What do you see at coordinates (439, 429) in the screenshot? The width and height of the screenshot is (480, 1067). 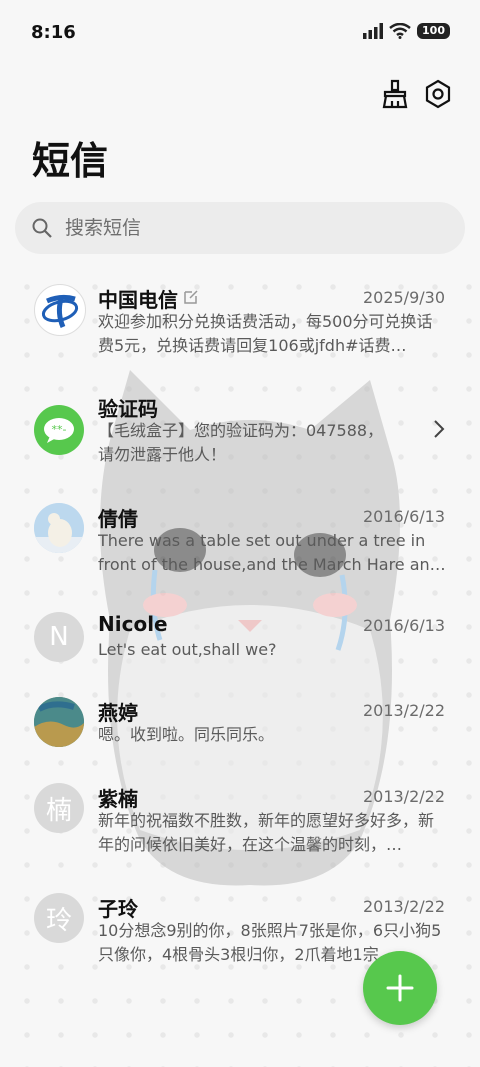 I see `chevron-right-icon` at bounding box center [439, 429].